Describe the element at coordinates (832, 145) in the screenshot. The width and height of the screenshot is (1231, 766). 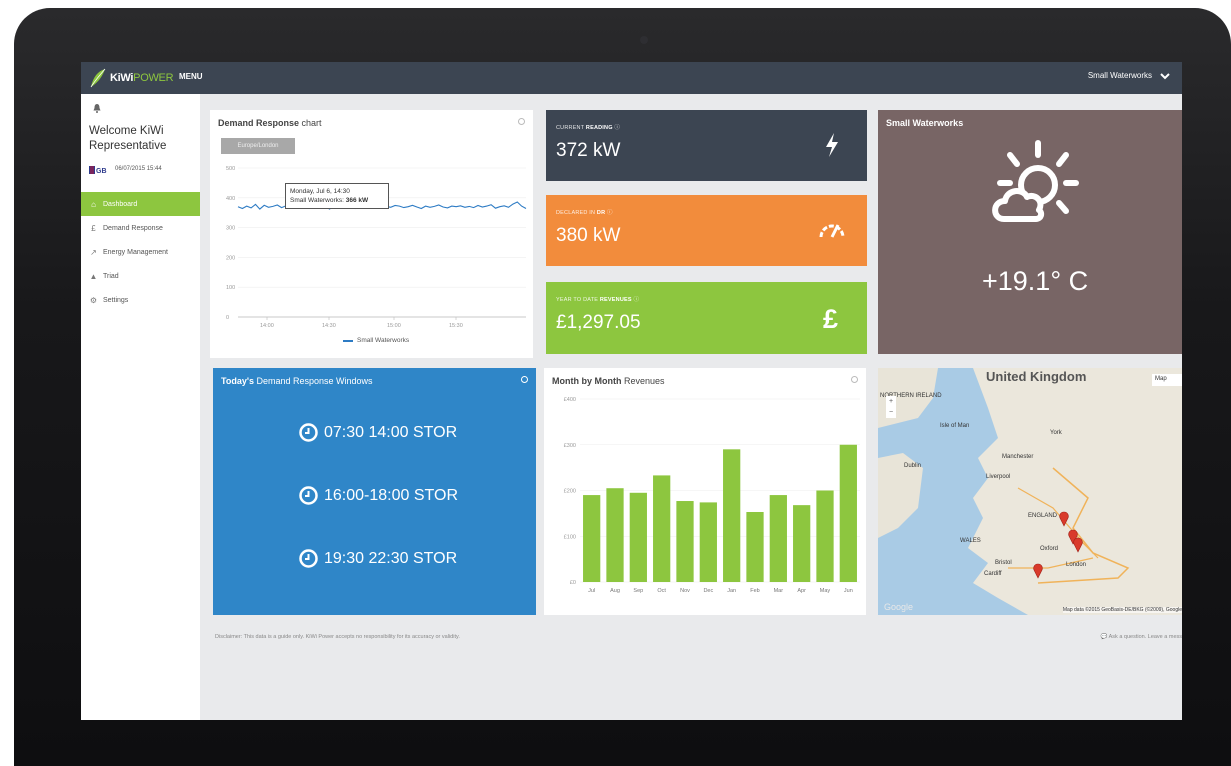
I see `lightning-icon` at that location.